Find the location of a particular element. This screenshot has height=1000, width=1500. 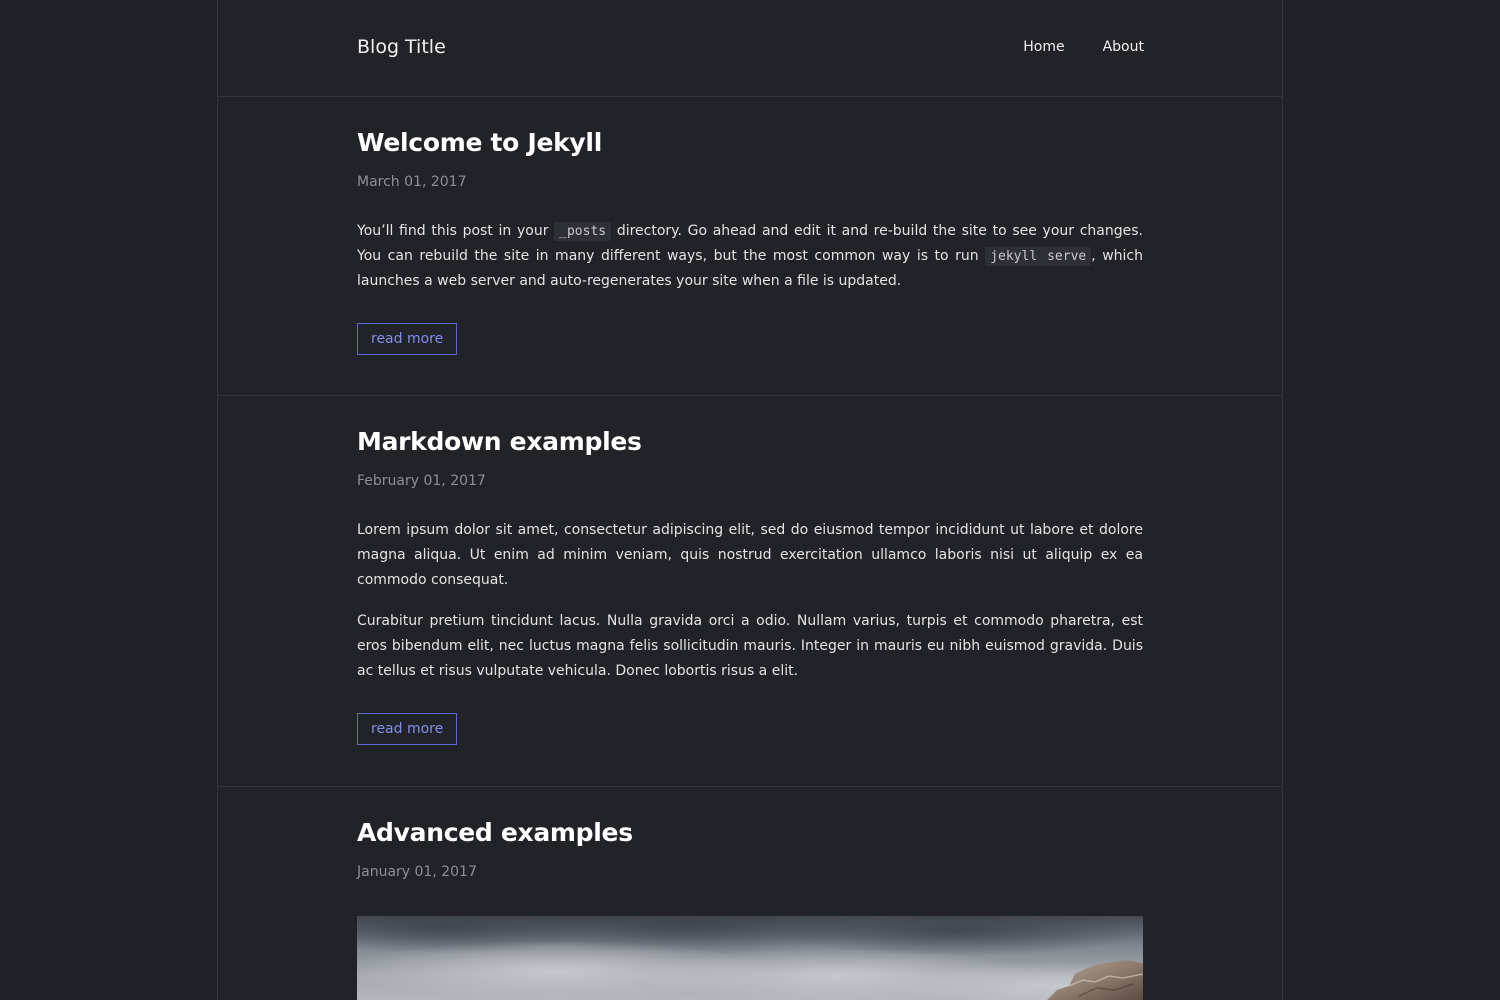

post-date: January 01, 2017 is located at coordinates (417, 872).